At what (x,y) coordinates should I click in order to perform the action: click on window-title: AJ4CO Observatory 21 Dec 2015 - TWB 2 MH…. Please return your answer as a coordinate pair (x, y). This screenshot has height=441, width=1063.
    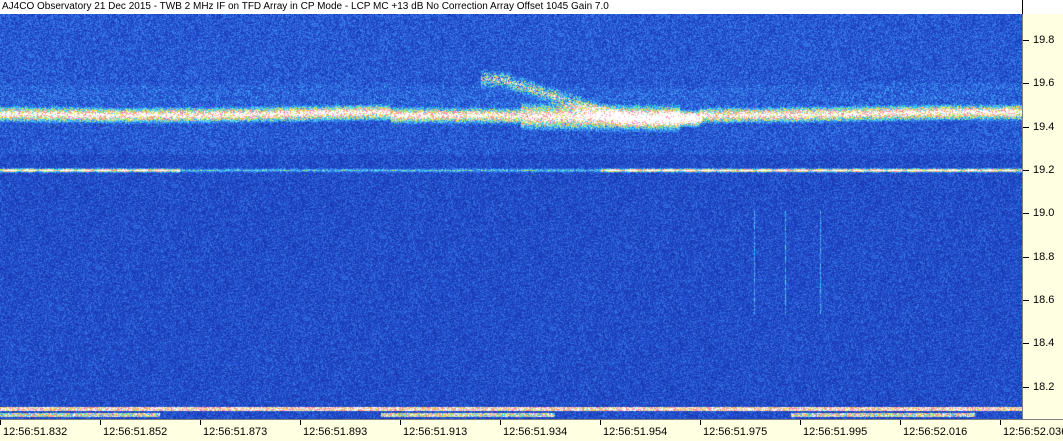
    Looking at the image, I should click on (305, 6).